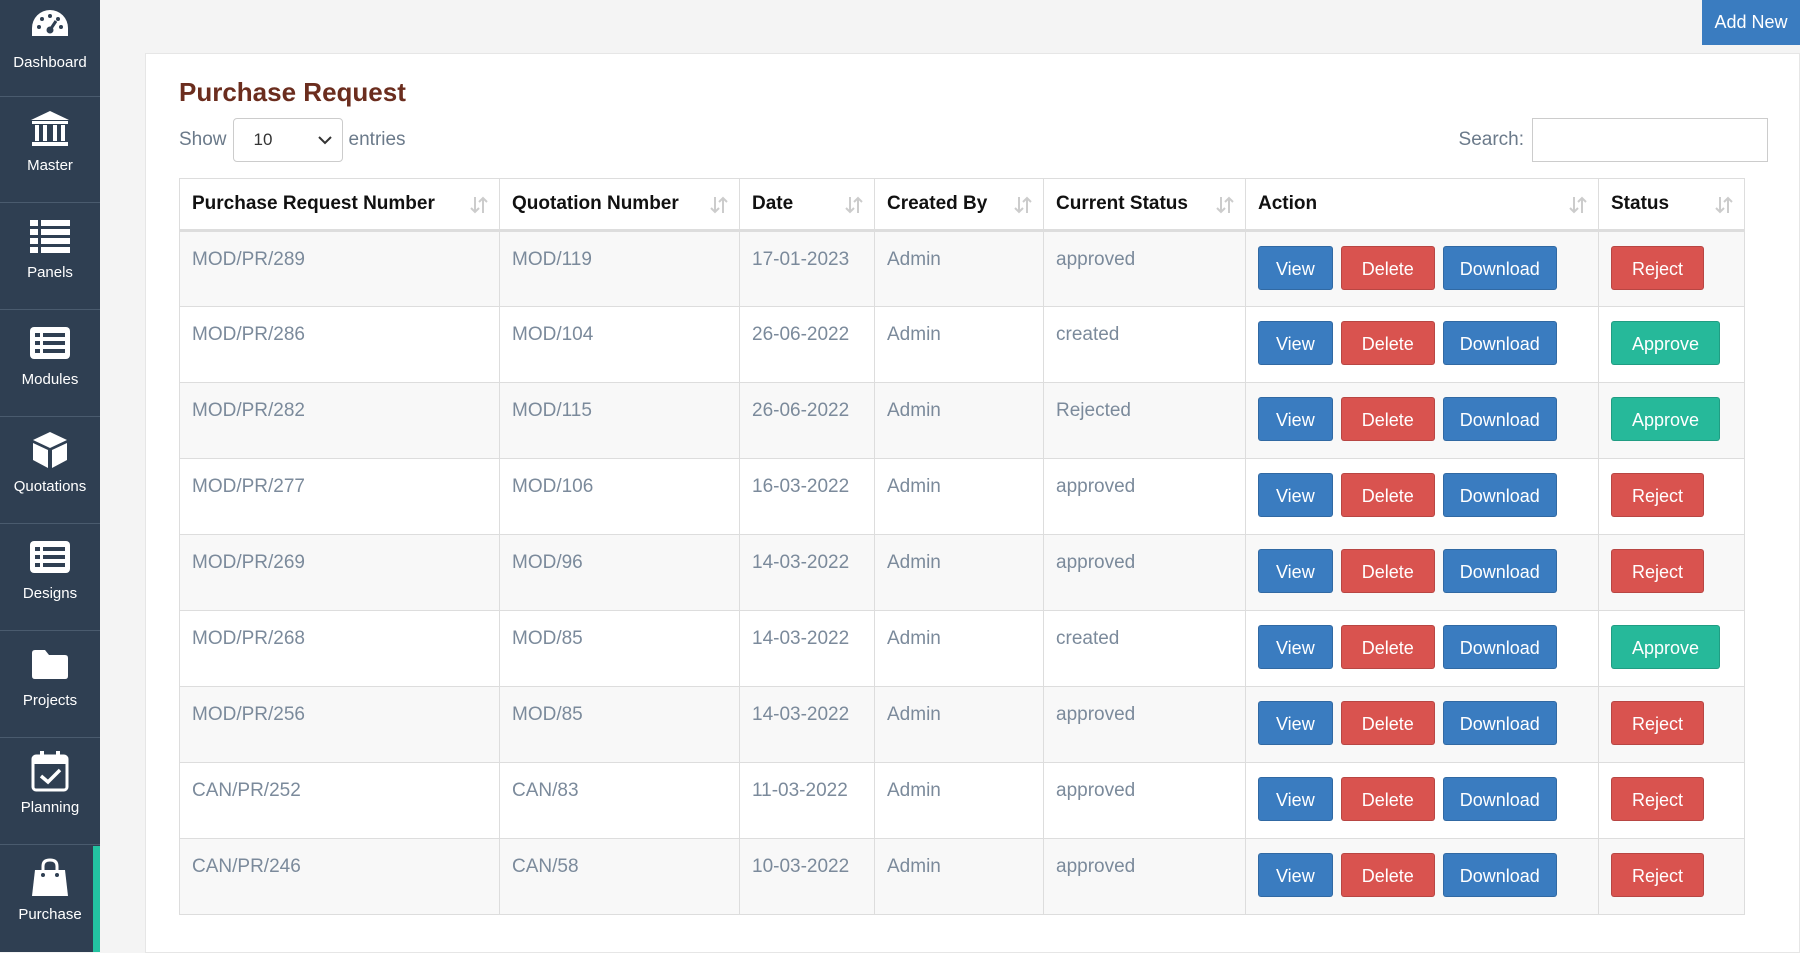 This screenshot has height=953, width=1800. What do you see at coordinates (339, 205) in the screenshot?
I see `column-header: Purchase Request Number` at bounding box center [339, 205].